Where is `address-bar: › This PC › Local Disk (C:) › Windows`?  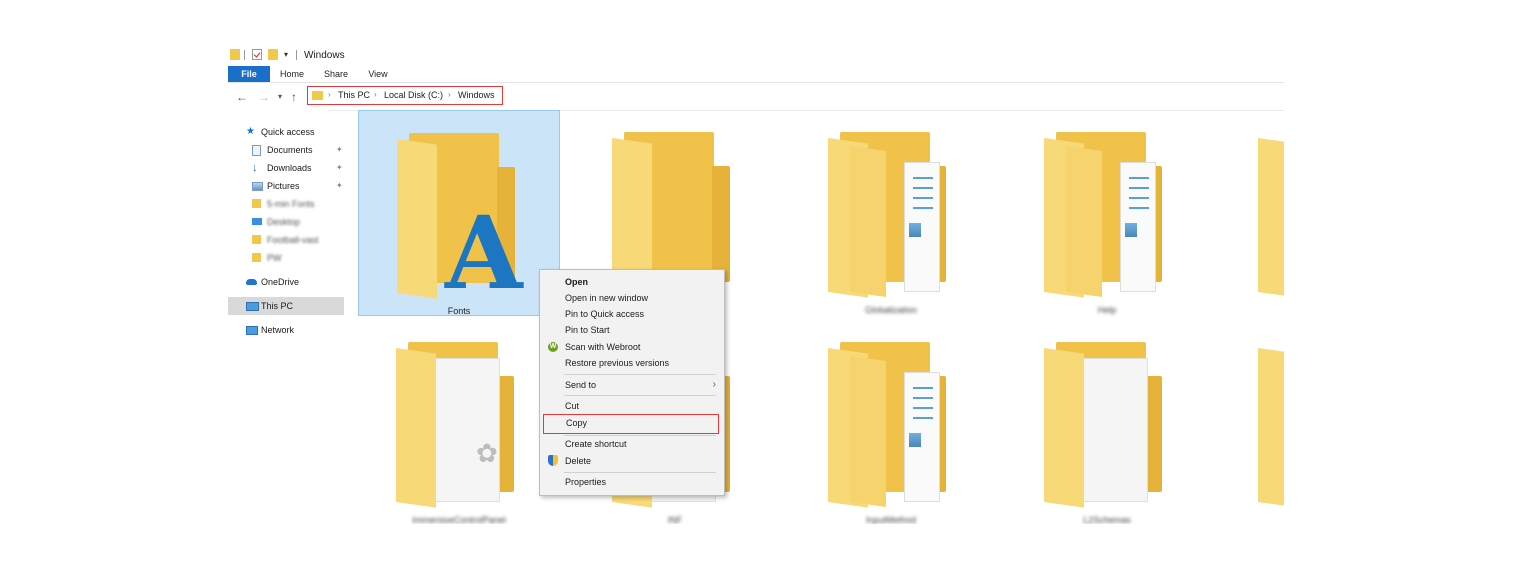
address-bar: › This PC › Local Disk (C:) › Windows is located at coordinates (405, 95).